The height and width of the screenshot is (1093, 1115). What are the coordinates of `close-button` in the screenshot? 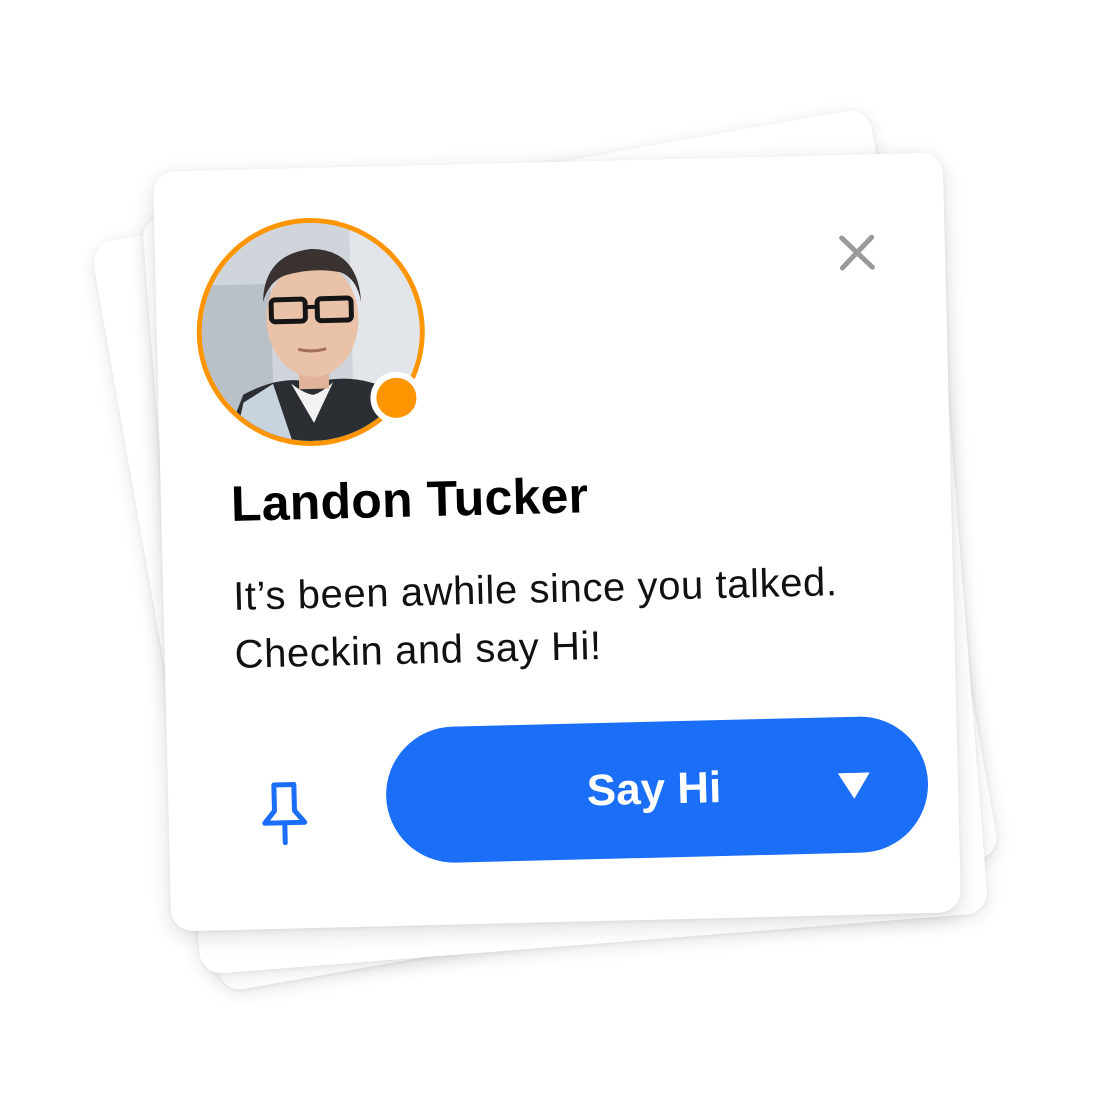 It's located at (857, 252).